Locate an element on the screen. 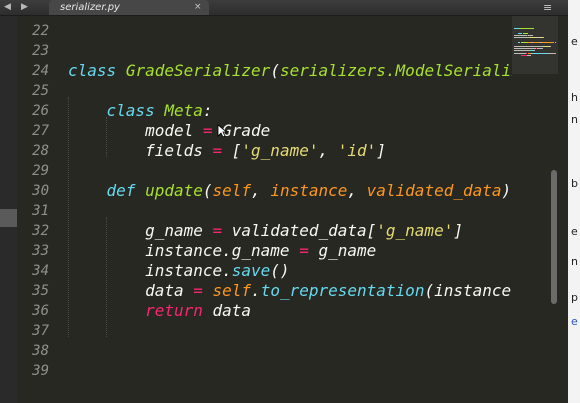  background-window-text: h is located at coordinates (574, 97).